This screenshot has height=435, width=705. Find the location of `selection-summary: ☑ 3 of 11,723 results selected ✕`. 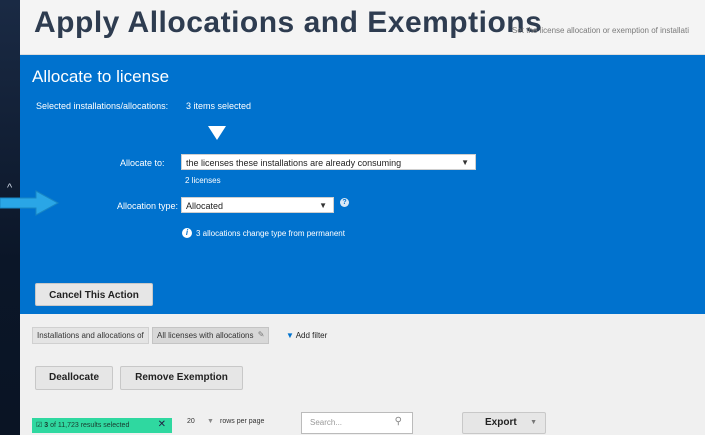

selection-summary: ☑ 3 of 11,723 results selected ✕ is located at coordinates (102, 425).